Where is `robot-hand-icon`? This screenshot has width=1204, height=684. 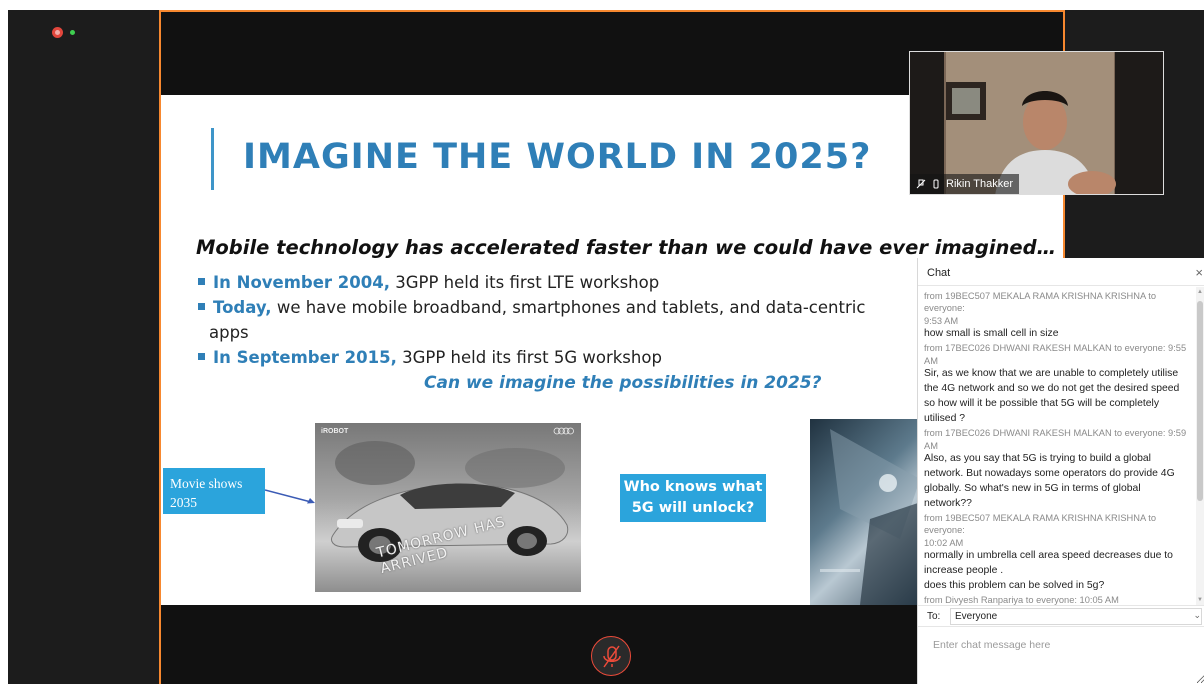
robot-hand-icon is located at coordinates (875, 517).